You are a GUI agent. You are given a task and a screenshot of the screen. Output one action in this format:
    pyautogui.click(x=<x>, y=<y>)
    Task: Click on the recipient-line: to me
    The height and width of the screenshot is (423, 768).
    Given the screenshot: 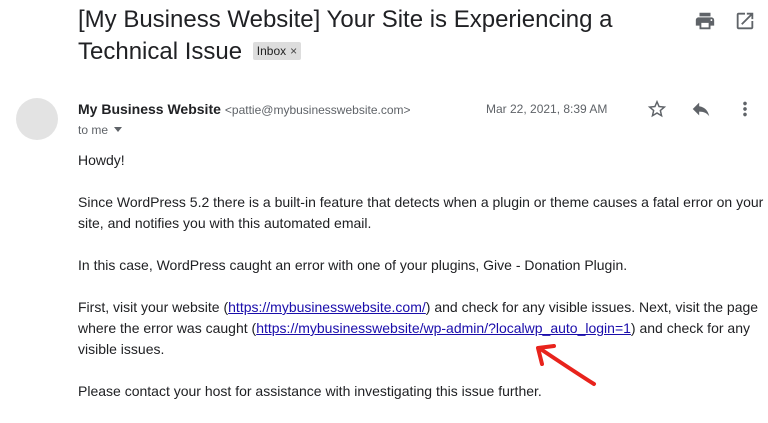 What is the action you would take?
    pyautogui.click(x=100, y=130)
    